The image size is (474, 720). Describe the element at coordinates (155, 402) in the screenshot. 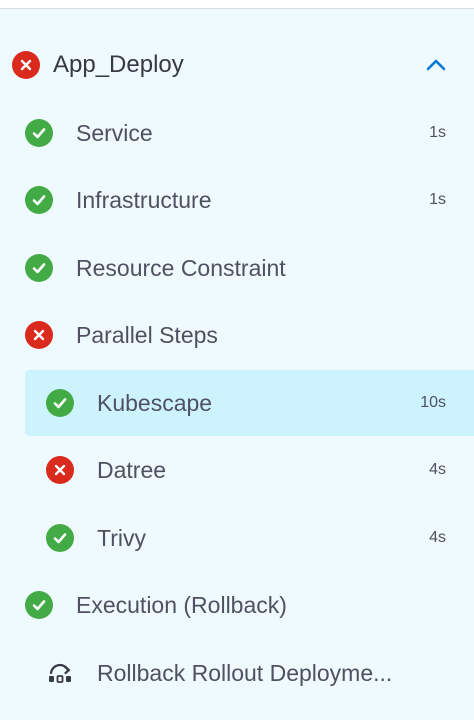

I see `step-label: Kubescape` at that location.